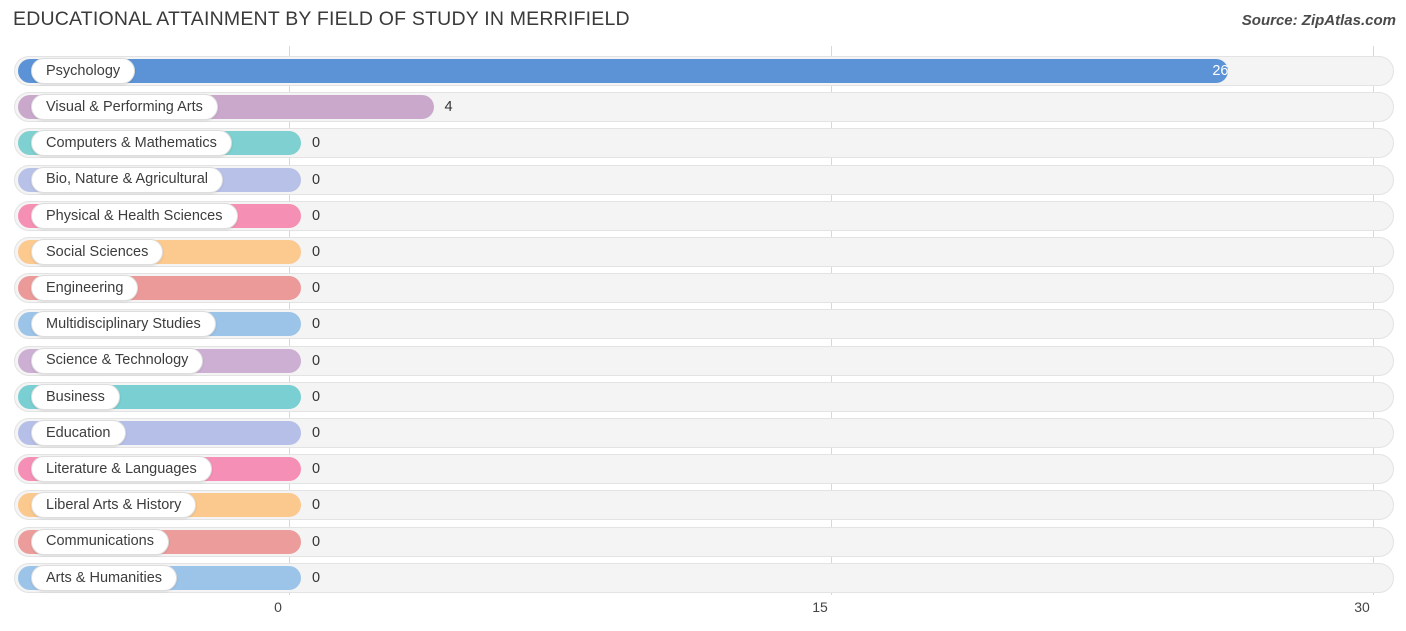 The width and height of the screenshot is (1406, 631). I want to click on bar-label-pill: Arts & Humanities, so click(104, 577).